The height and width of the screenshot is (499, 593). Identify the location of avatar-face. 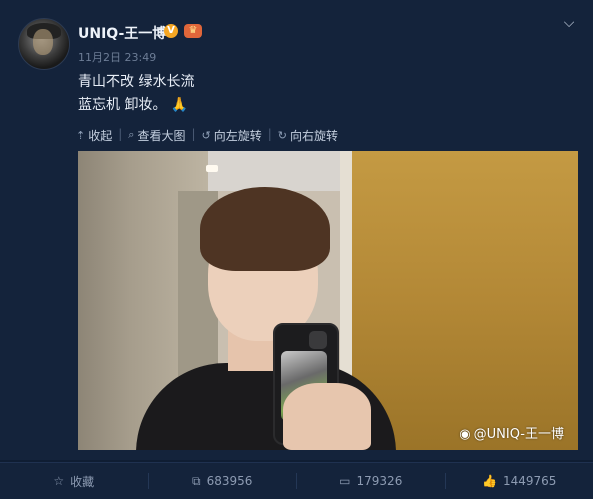
(43, 42).